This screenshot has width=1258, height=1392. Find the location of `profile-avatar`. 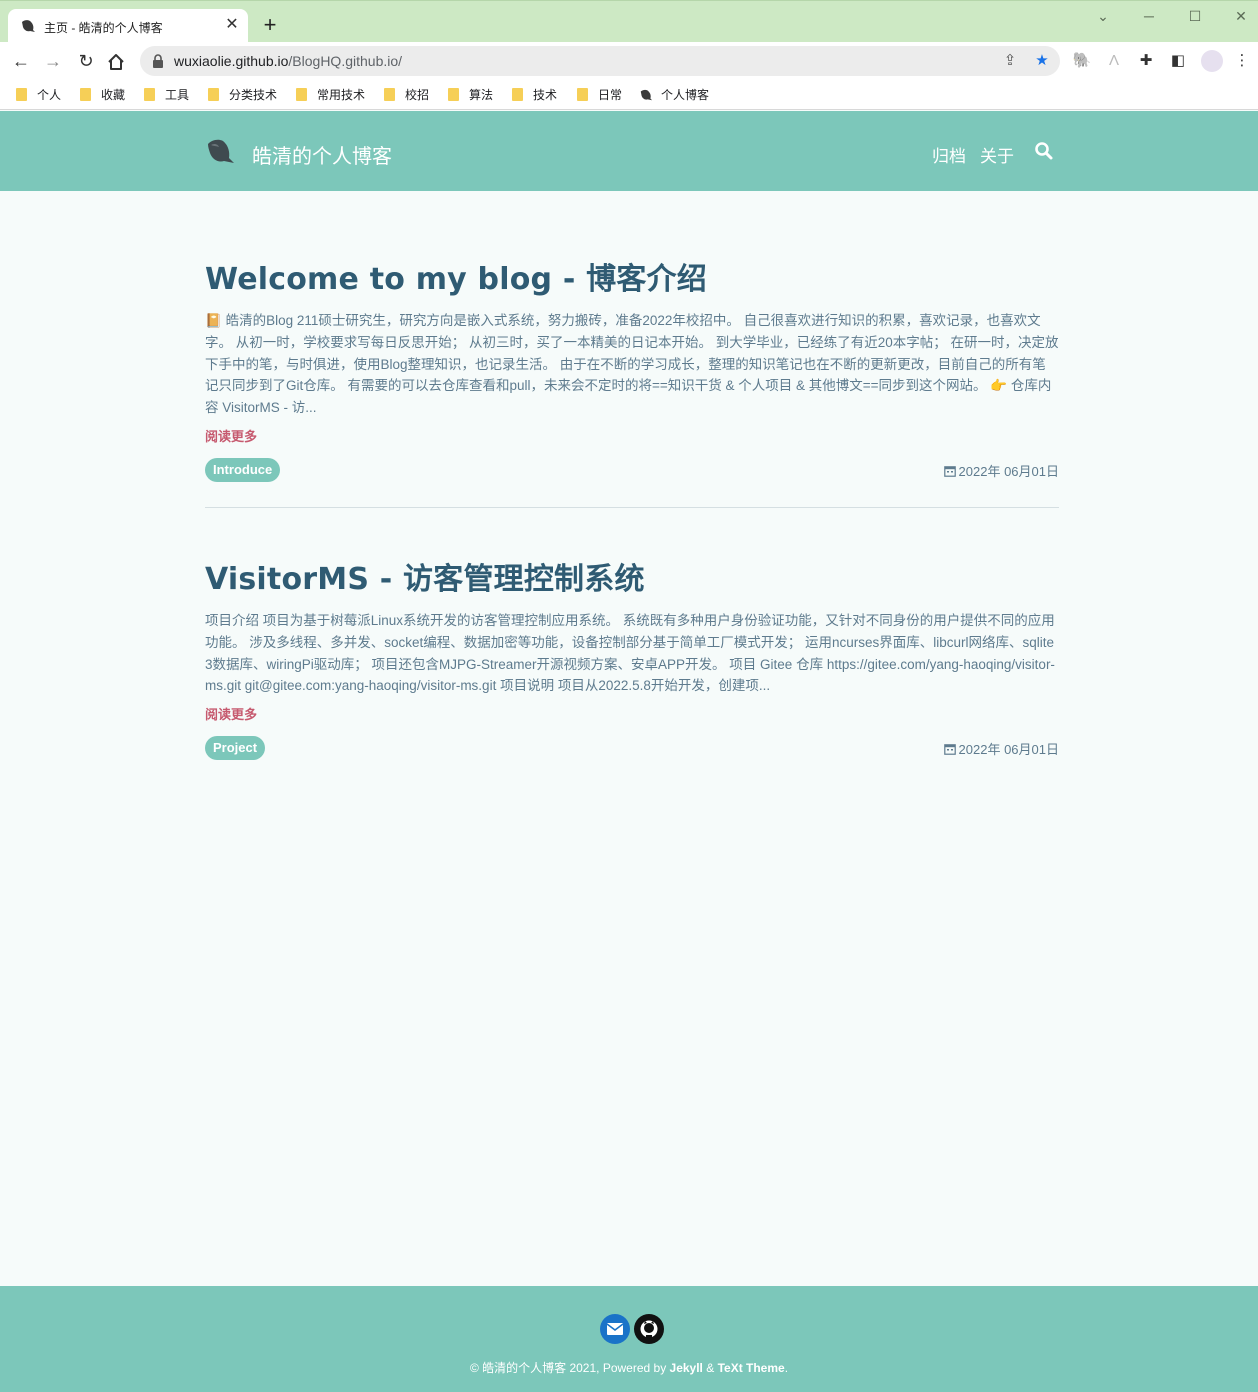

profile-avatar is located at coordinates (1212, 61).